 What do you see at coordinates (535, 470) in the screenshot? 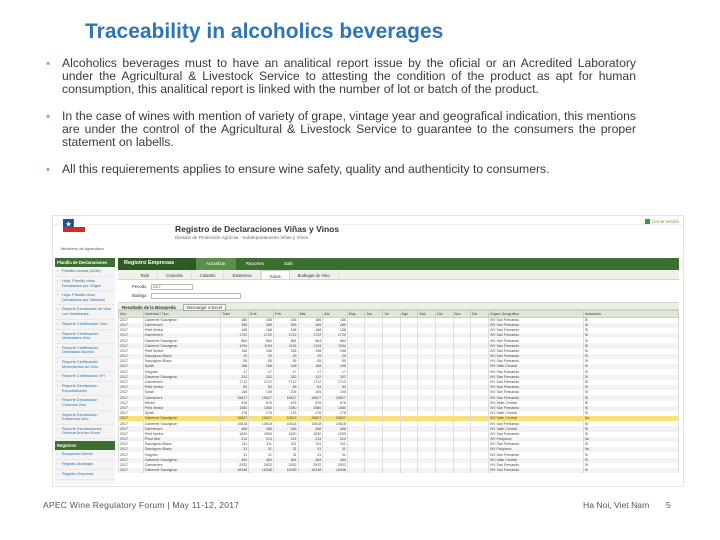
I see `table-cell: VIV San Fernando` at bounding box center [535, 470].